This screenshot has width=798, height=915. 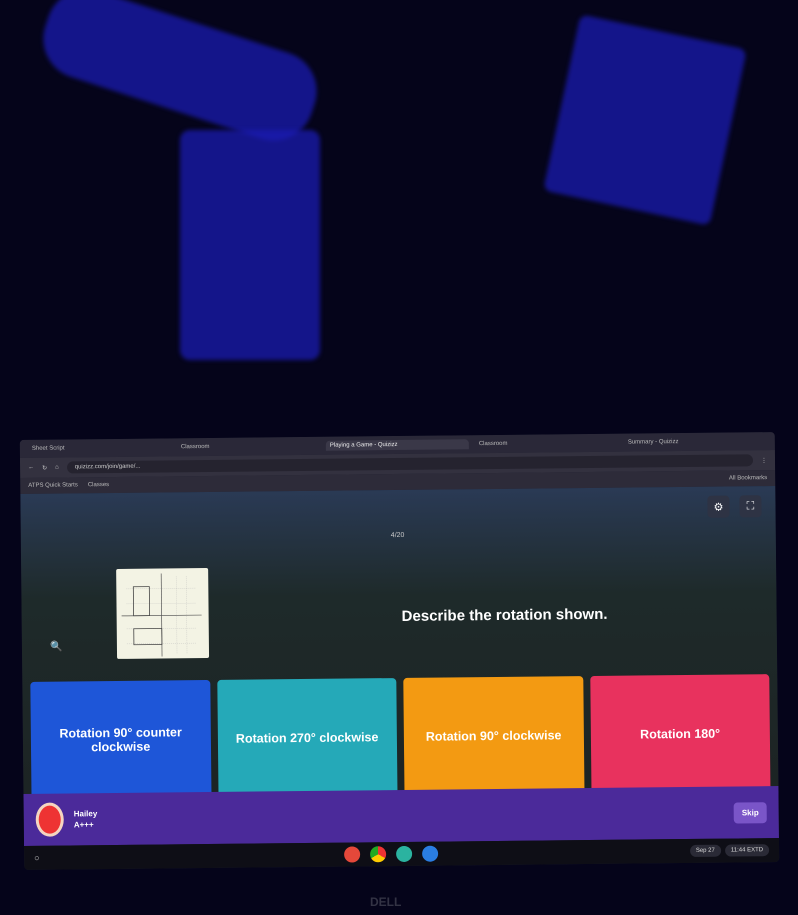 I want to click on avatar, so click(x=49, y=819).